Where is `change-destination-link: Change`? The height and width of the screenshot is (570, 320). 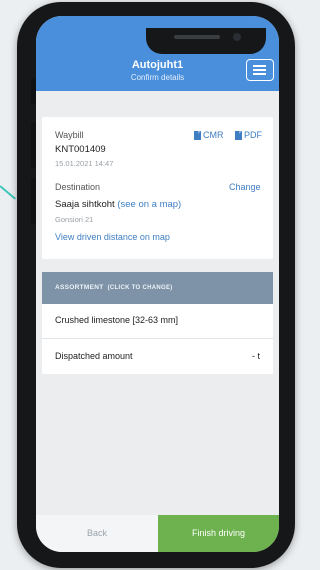
change-destination-link: Change is located at coordinates (245, 187).